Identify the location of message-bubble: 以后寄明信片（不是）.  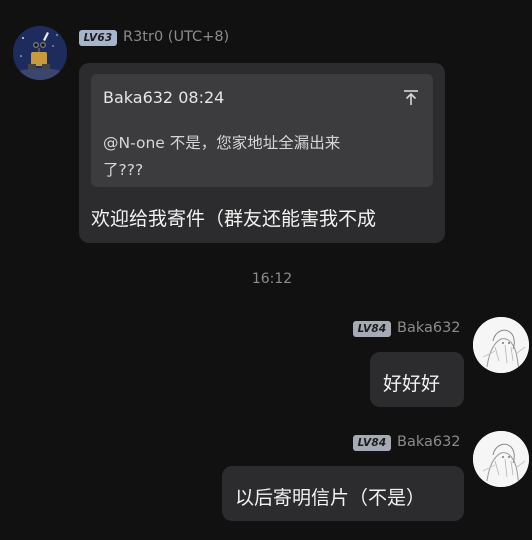
(343, 493).